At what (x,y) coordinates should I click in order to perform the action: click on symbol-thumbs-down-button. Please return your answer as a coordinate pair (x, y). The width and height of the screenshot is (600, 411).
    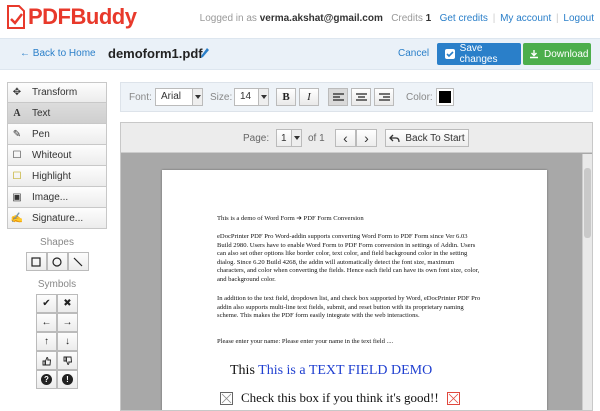
    Looking at the image, I should click on (67, 360).